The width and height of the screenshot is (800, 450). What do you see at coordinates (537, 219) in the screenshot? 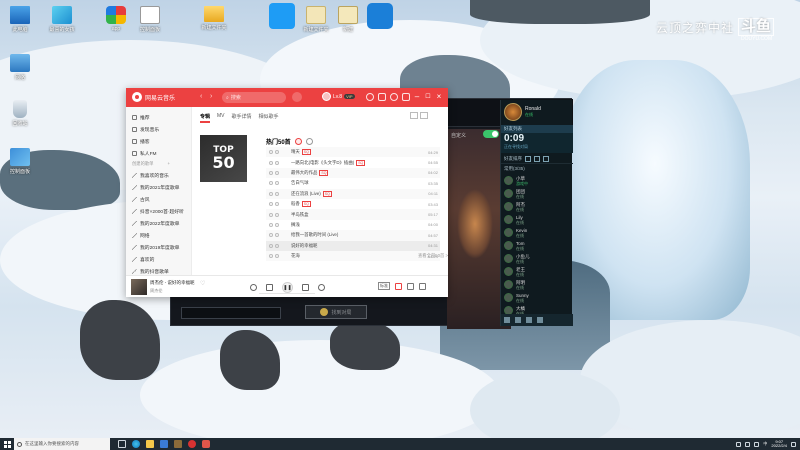
I see `friend-list-item: Lily 在线` at bounding box center [537, 219].